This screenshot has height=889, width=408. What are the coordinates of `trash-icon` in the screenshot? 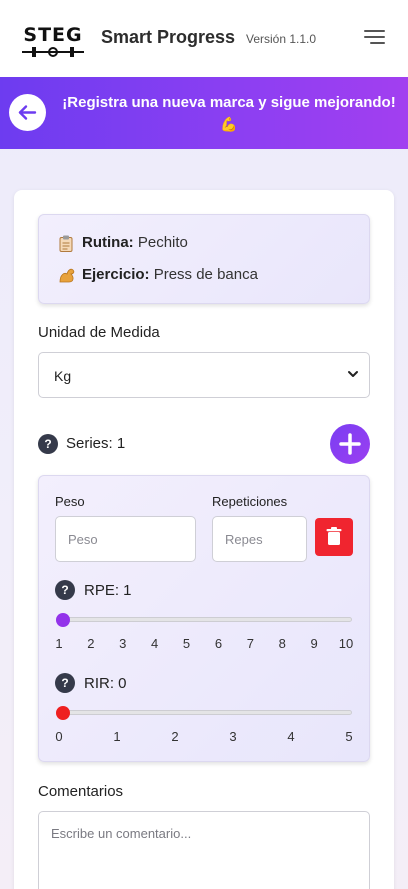 It's located at (334, 536).